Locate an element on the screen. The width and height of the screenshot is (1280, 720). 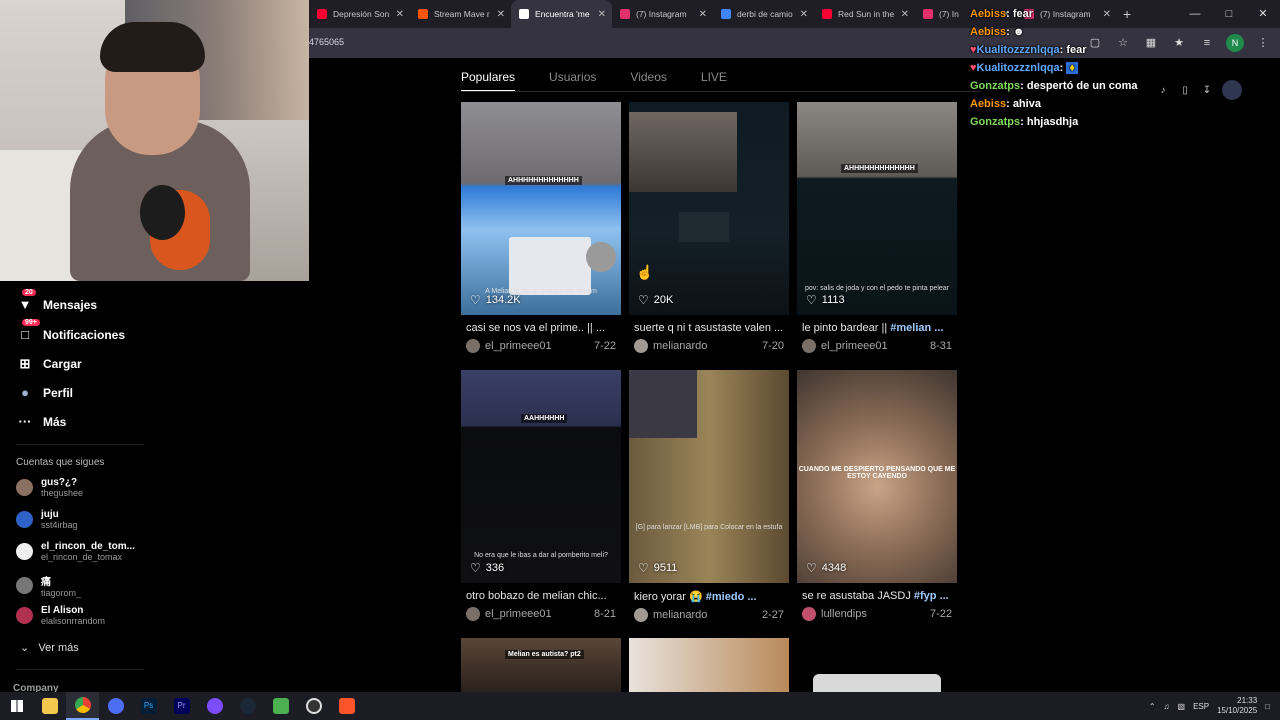
browser-tab: Encuentra 'me ✕ is located at coordinates (561, 14).